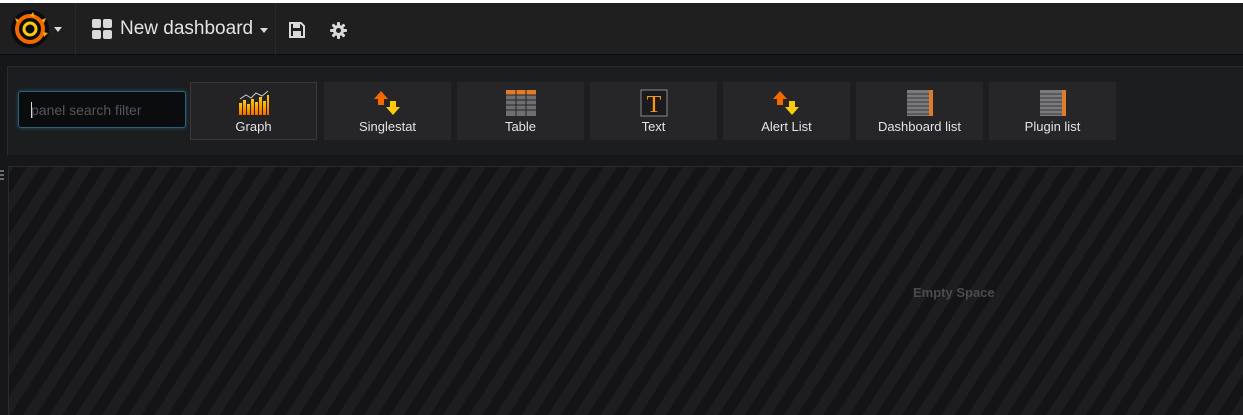 The width and height of the screenshot is (1243, 415). Describe the element at coordinates (253, 102) in the screenshot. I see `graph-icon` at that location.